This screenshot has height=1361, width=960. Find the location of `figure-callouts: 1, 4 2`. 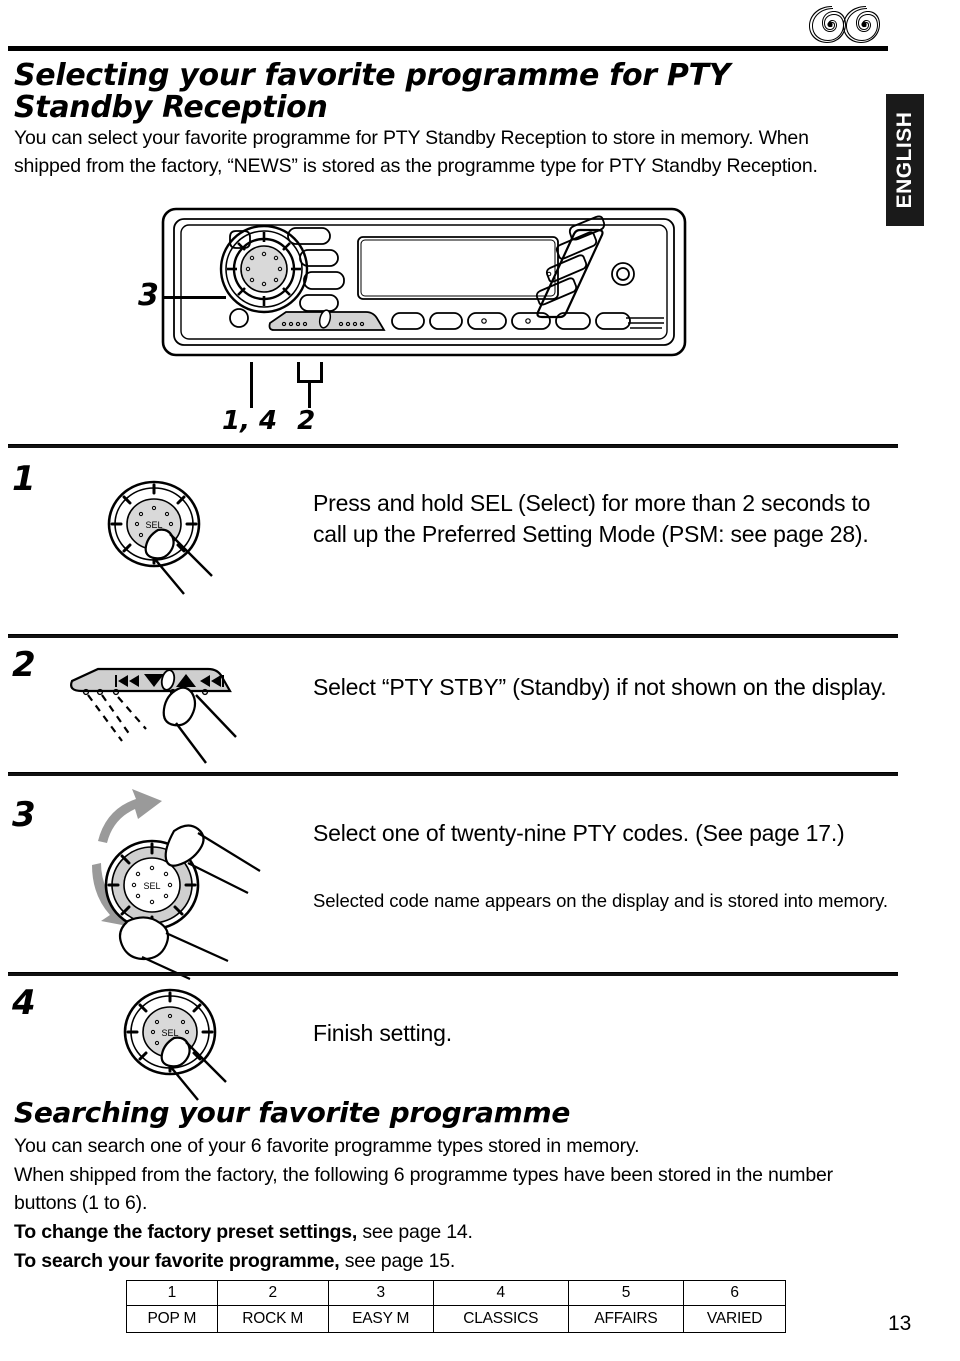

figure-callouts: 1, 4 2 is located at coordinates (268, 421).